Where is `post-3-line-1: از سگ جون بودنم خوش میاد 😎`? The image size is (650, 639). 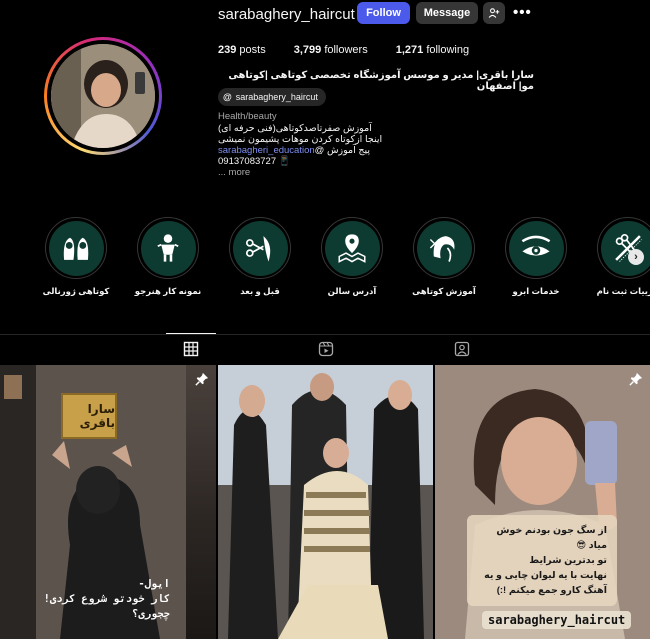 post-3-line-1: از سگ جون بودنم خوش میاد 😎 is located at coordinates (551, 538).